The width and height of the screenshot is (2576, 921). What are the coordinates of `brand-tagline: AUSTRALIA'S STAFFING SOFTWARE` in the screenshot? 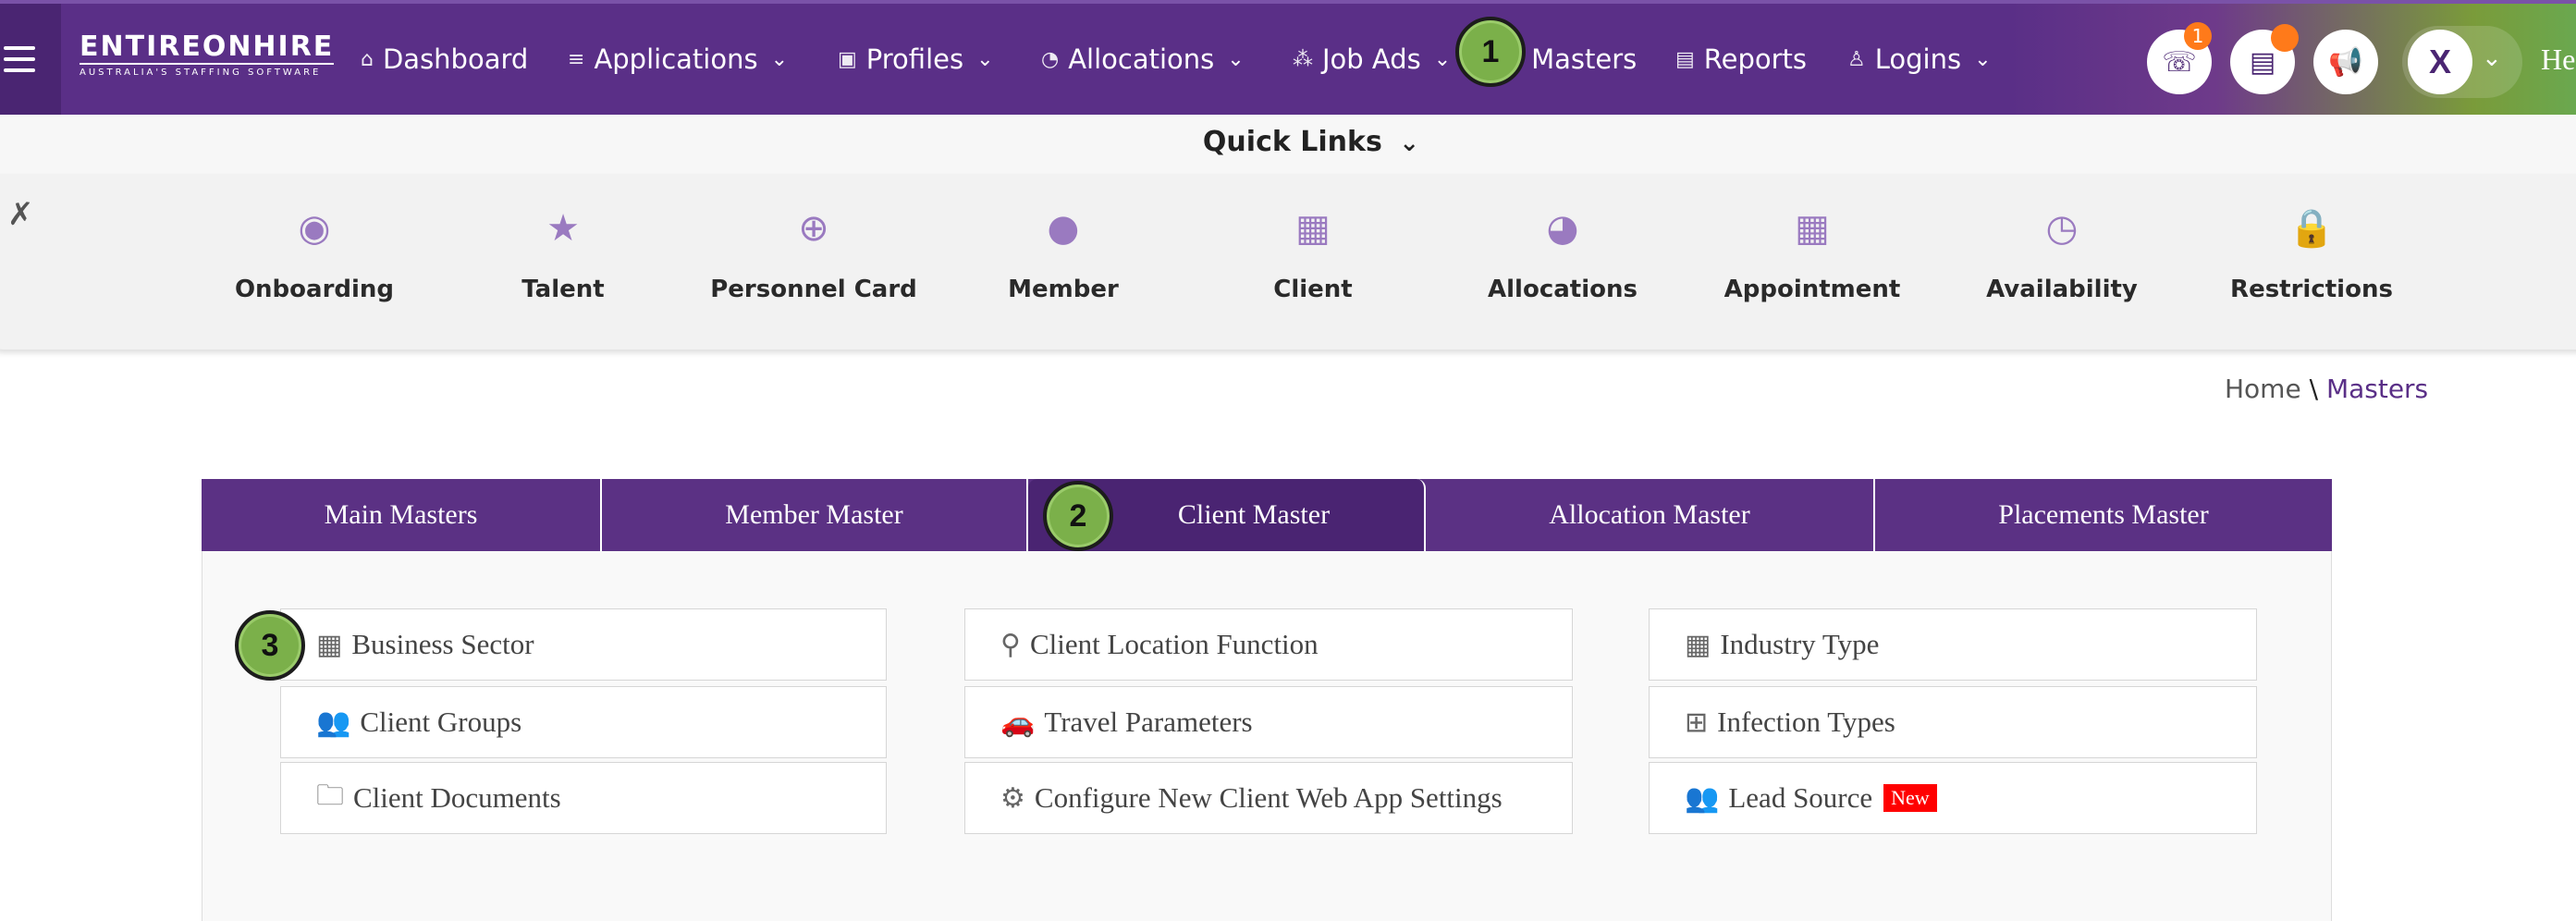 It's located at (207, 71).